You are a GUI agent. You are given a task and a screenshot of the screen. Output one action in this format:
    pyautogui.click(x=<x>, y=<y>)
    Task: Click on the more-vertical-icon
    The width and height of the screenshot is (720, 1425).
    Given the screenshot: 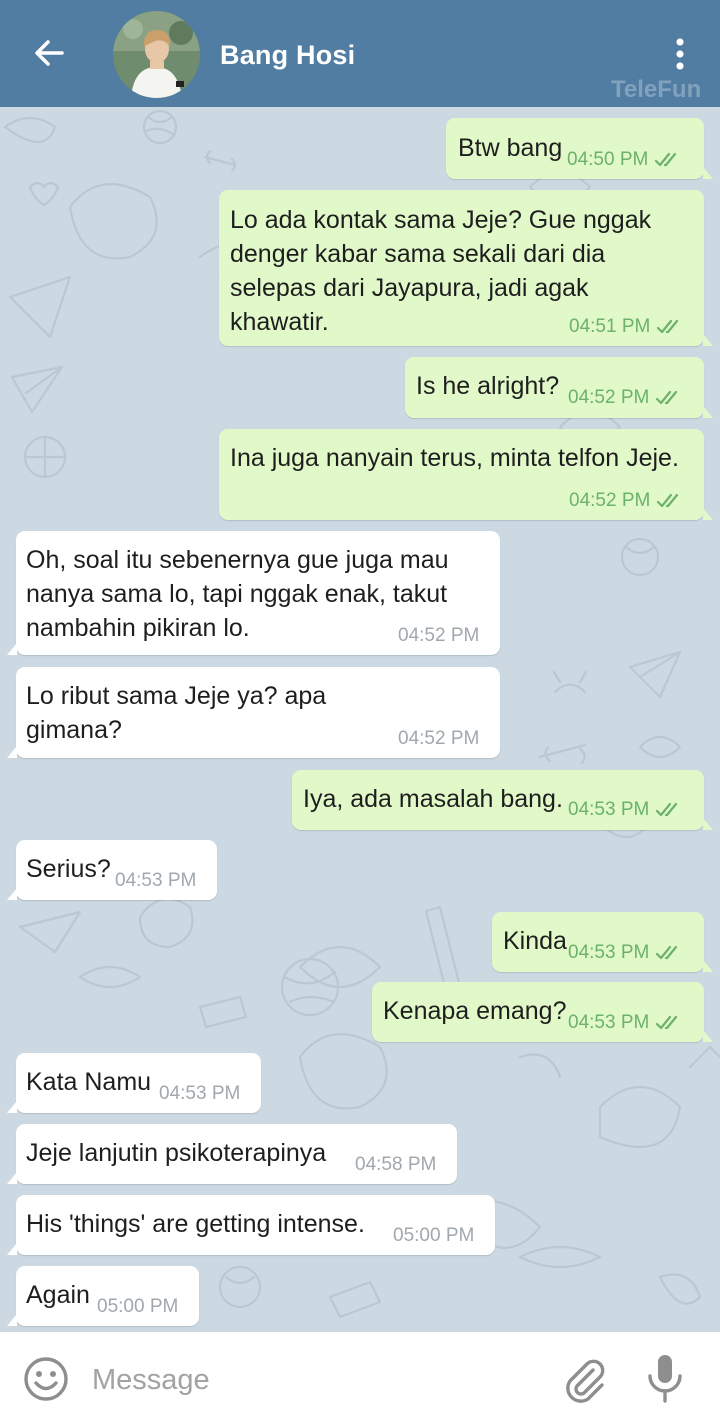 What is the action you would take?
    pyautogui.click(x=680, y=54)
    